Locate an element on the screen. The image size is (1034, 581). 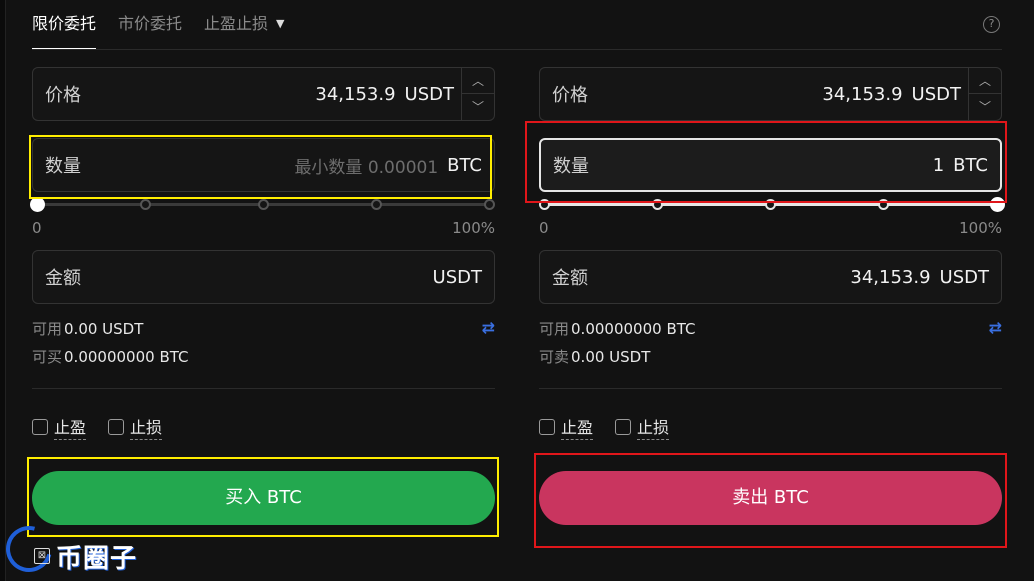
sell-quantity-field: 数量 1 BTC is located at coordinates (770, 165).